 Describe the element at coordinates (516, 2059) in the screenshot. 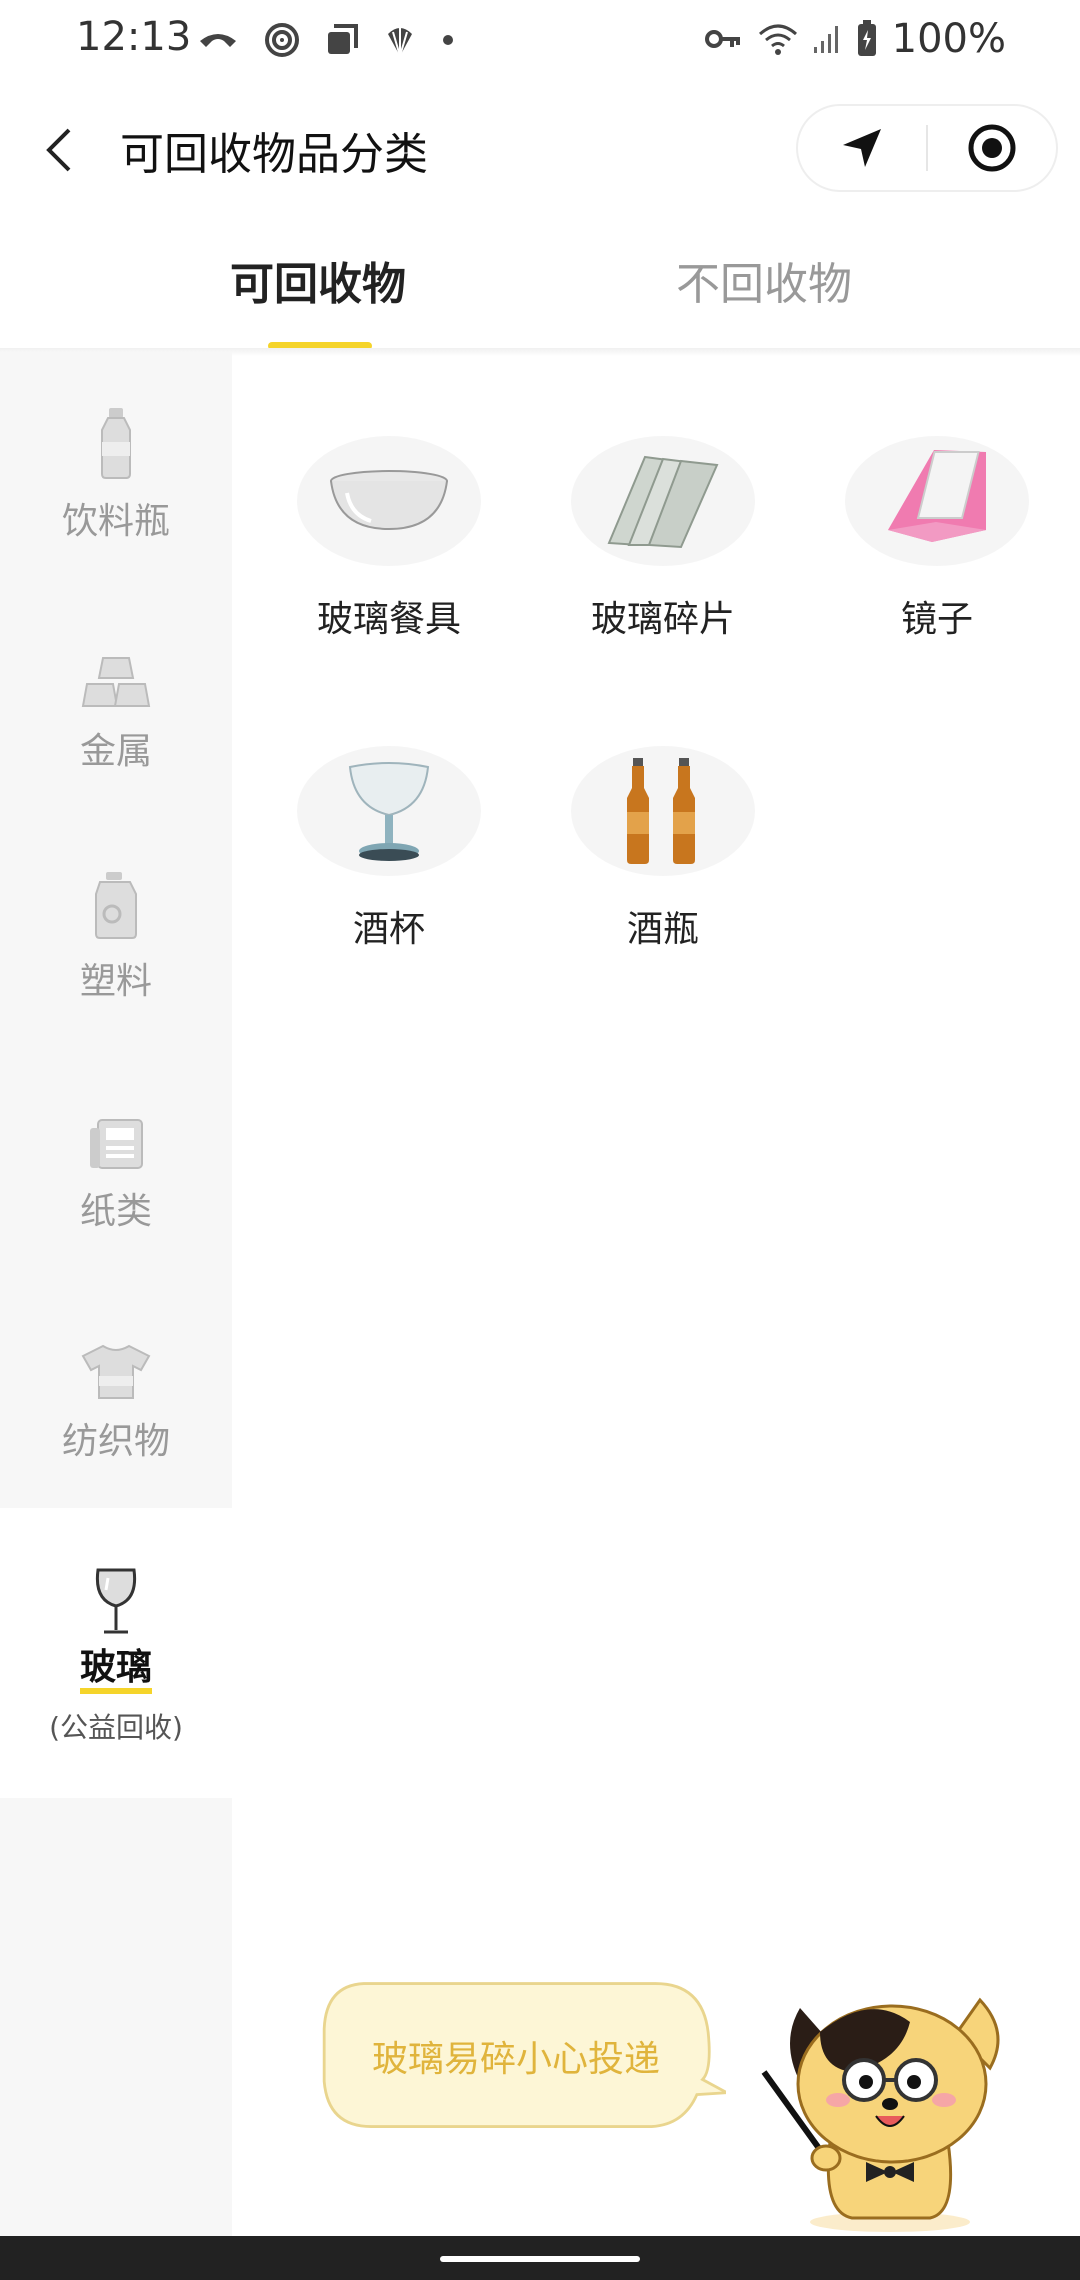

I see `tip-text: 玻璃易碎小心投递` at that location.